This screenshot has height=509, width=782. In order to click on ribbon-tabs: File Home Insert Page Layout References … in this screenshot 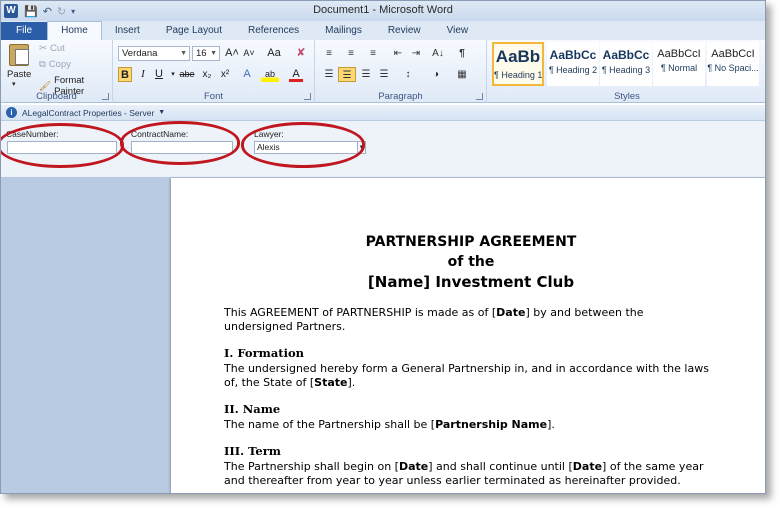, I will do `click(383, 30)`.